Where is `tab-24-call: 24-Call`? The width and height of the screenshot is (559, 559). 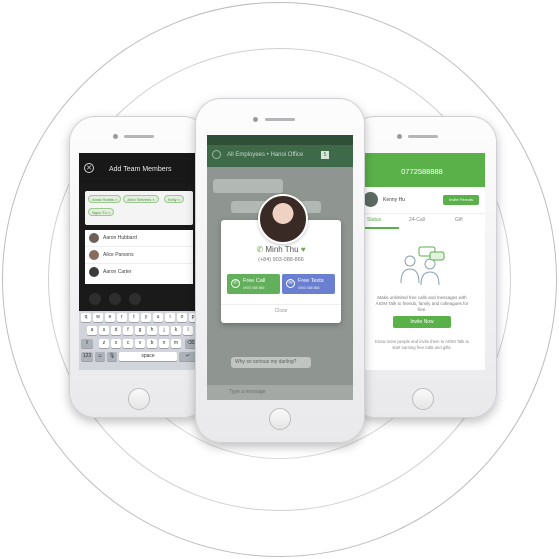 tab-24-call: 24-Call is located at coordinates (417, 220).